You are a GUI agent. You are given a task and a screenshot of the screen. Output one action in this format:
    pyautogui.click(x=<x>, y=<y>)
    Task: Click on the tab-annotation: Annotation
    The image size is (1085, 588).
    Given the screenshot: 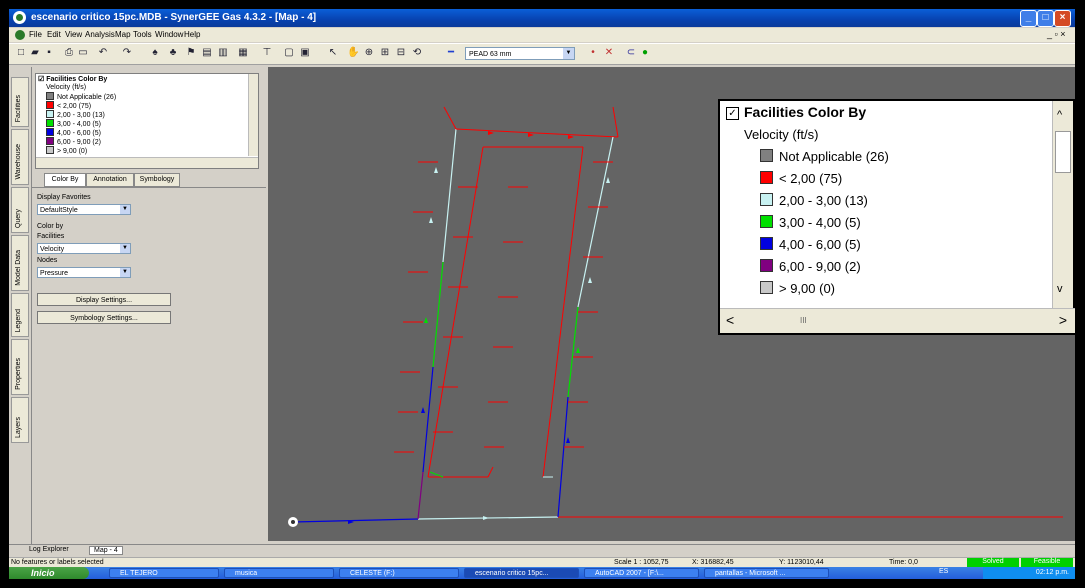 What is the action you would take?
    pyautogui.click(x=110, y=180)
    